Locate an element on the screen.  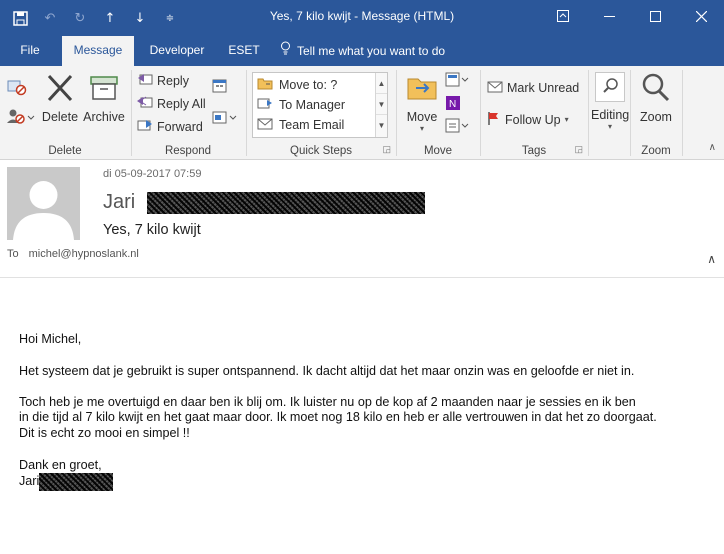
signature-name: Jari is located at coordinates (29, 481).